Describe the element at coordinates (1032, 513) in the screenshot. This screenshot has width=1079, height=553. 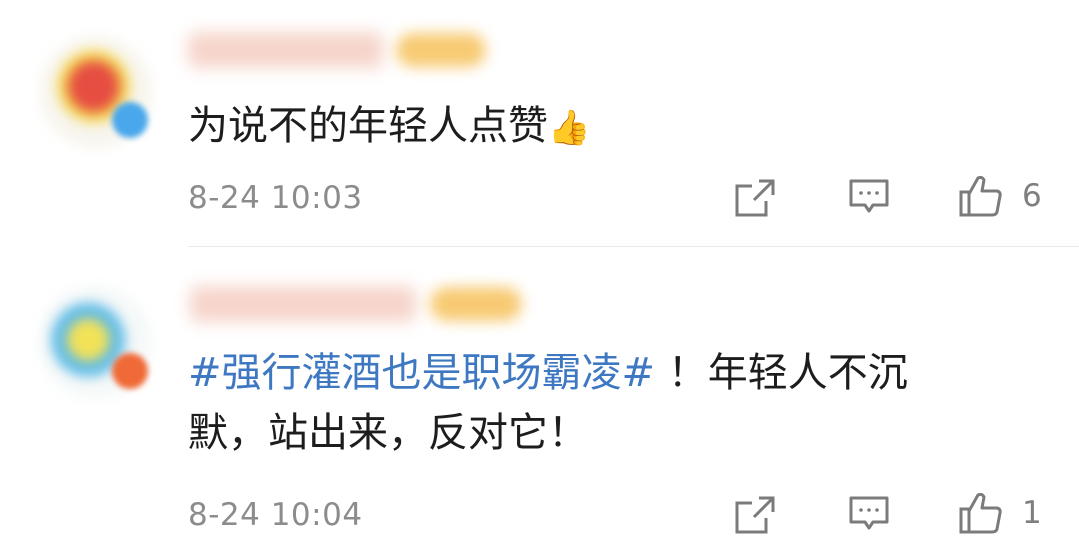
I see `like-count: 1` at that location.